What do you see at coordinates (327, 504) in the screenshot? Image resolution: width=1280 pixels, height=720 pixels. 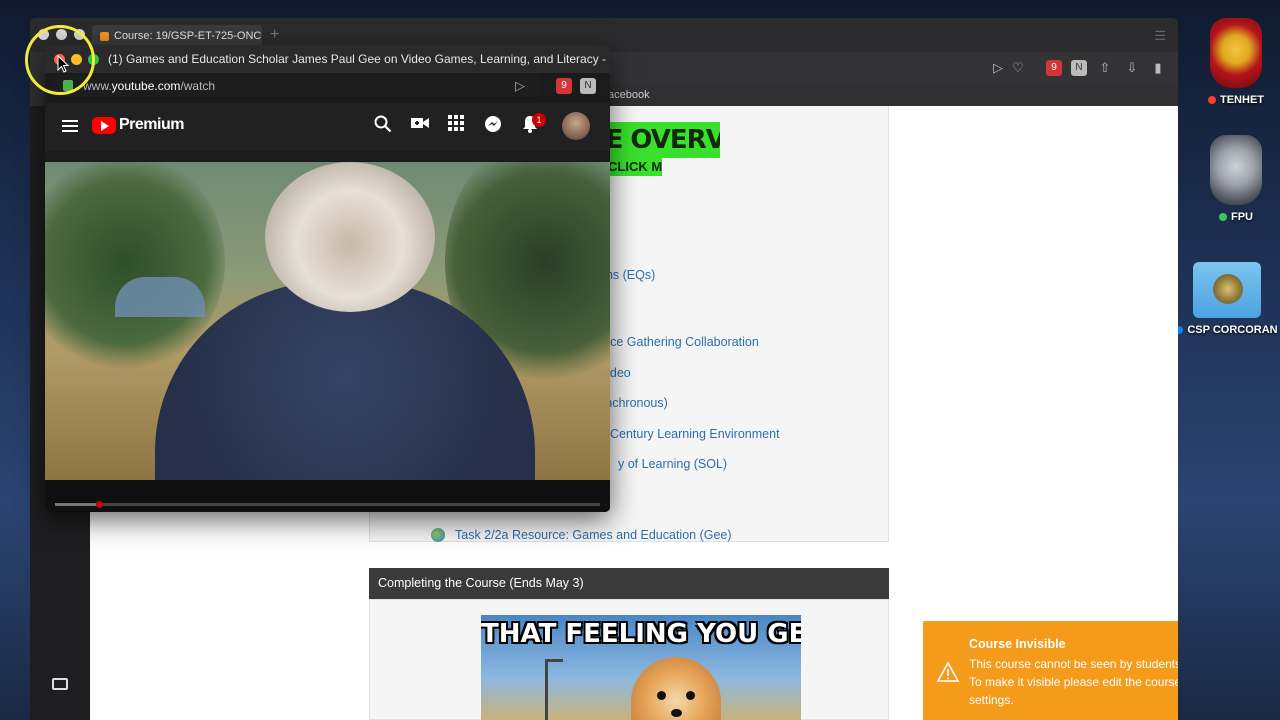 I see `progress-track` at bounding box center [327, 504].